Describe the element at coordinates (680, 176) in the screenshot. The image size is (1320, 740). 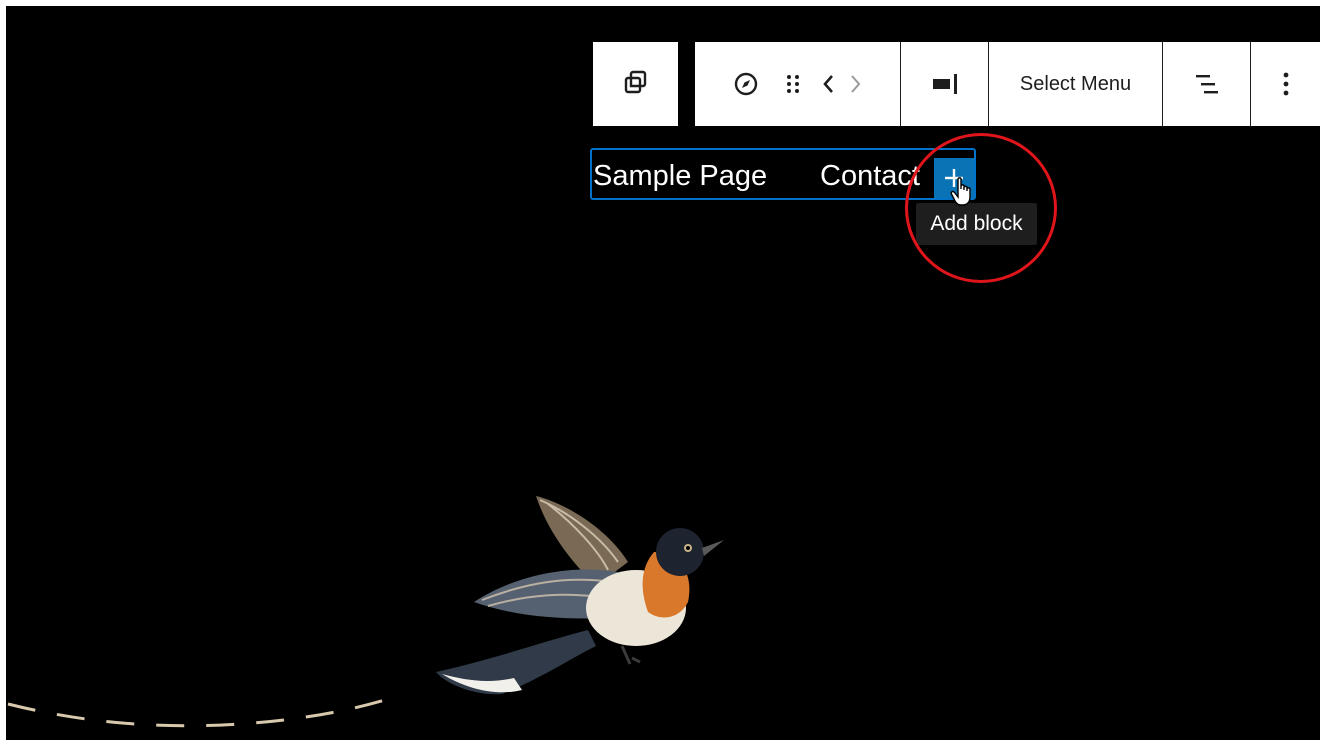
I see `nav-item-sample-page: Sample Page` at that location.